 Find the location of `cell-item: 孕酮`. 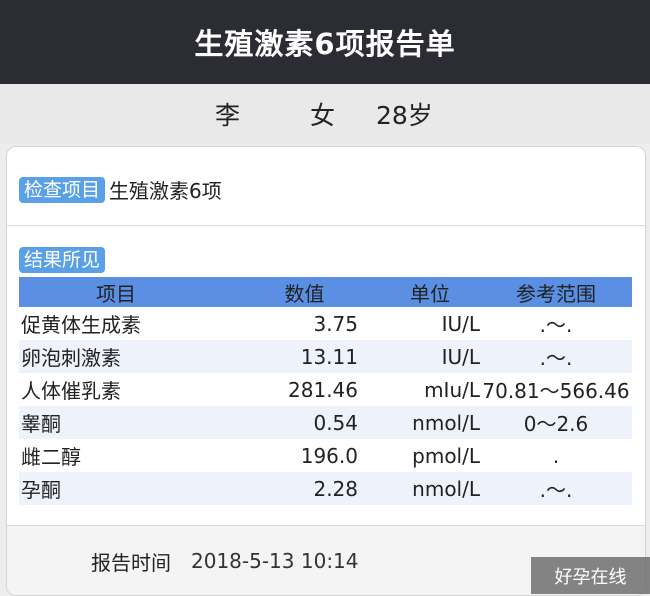

cell-item: 孕酮 is located at coordinates (41, 490).